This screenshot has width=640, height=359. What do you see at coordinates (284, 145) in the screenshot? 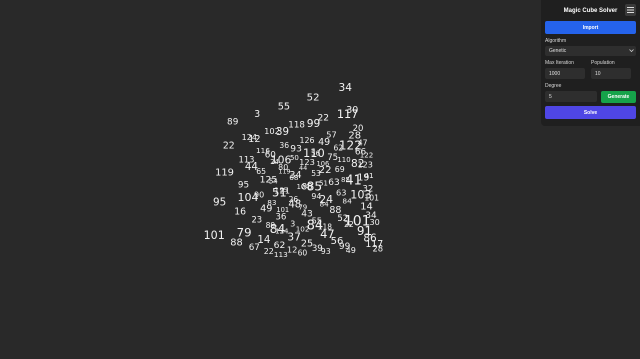
I see `cube-cell-number: 36` at bounding box center [284, 145].